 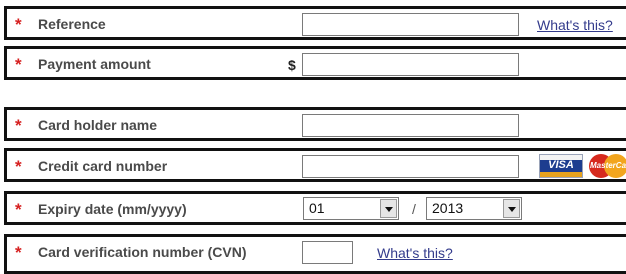 I want to click on credit-card-number-input, so click(x=410, y=166).